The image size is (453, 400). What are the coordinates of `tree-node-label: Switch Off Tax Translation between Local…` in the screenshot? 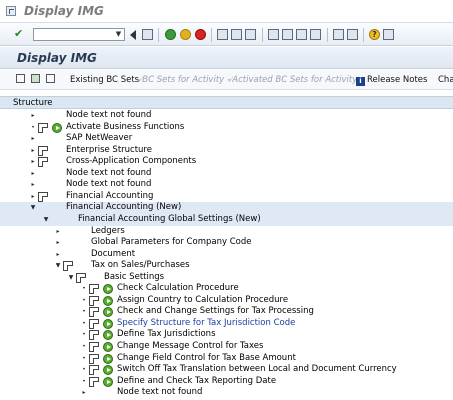 It's located at (257, 370).